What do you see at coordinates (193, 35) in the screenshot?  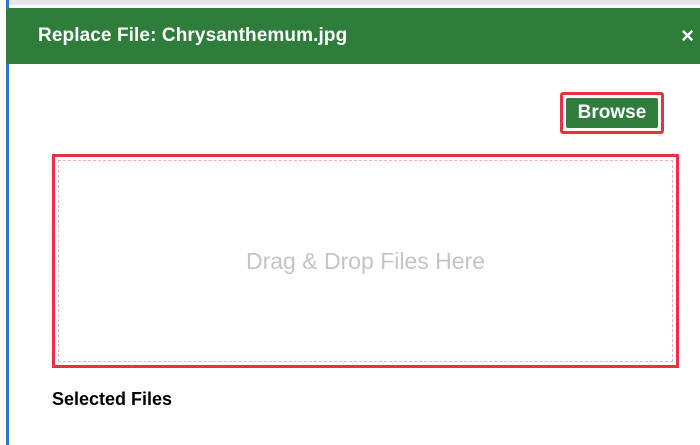 I see `dialog-title: Replace File: Chrysanthemum.jpg` at bounding box center [193, 35].